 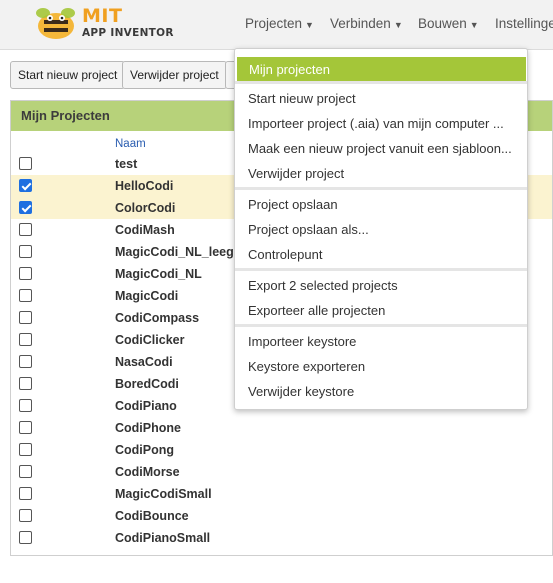 I want to click on logo-app-inventor-text: APP INVENTOR, so click(x=128, y=33).